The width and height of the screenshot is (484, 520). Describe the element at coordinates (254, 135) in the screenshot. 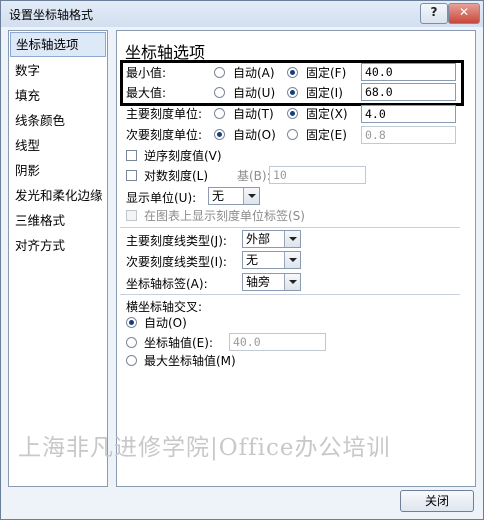

I see `minor-auto-label: 自动(O)` at that location.